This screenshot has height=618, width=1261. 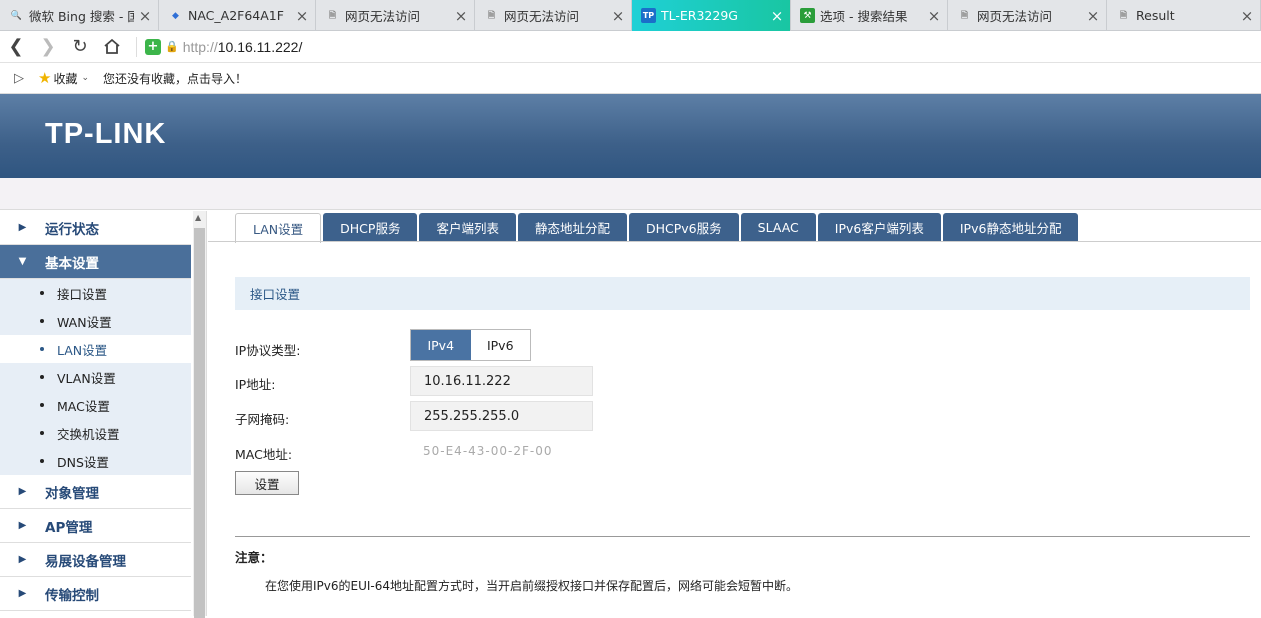 I want to click on browser-tab: 🔍 微软 Bing 搜索 - 国 ×, so click(x=79, y=15).